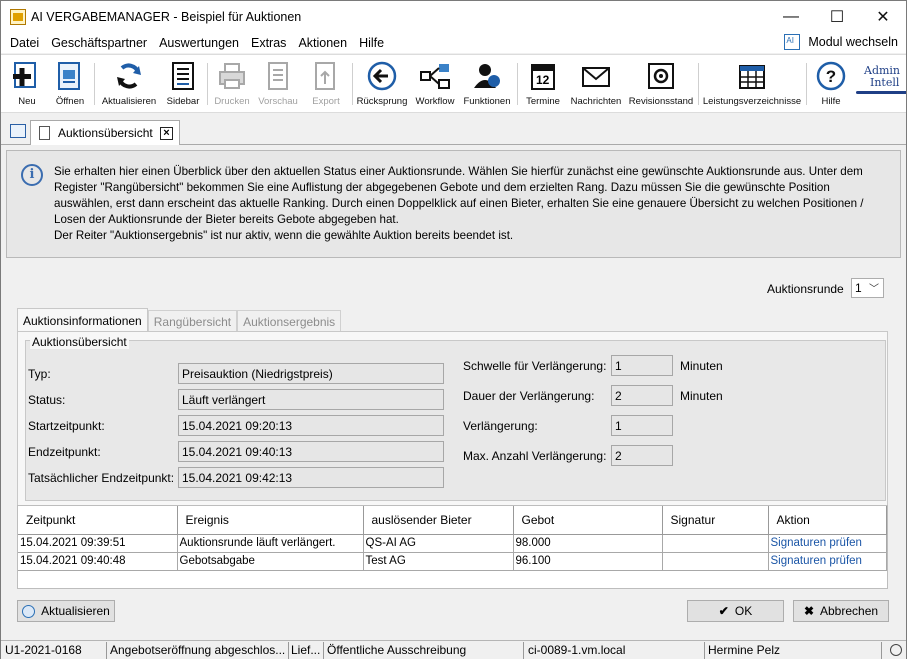 This screenshot has width=907, height=659. What do you see at coordinates (27, 85) in the screenshot?
I see `neu-button: Neu` at bounding box center [27, 85].